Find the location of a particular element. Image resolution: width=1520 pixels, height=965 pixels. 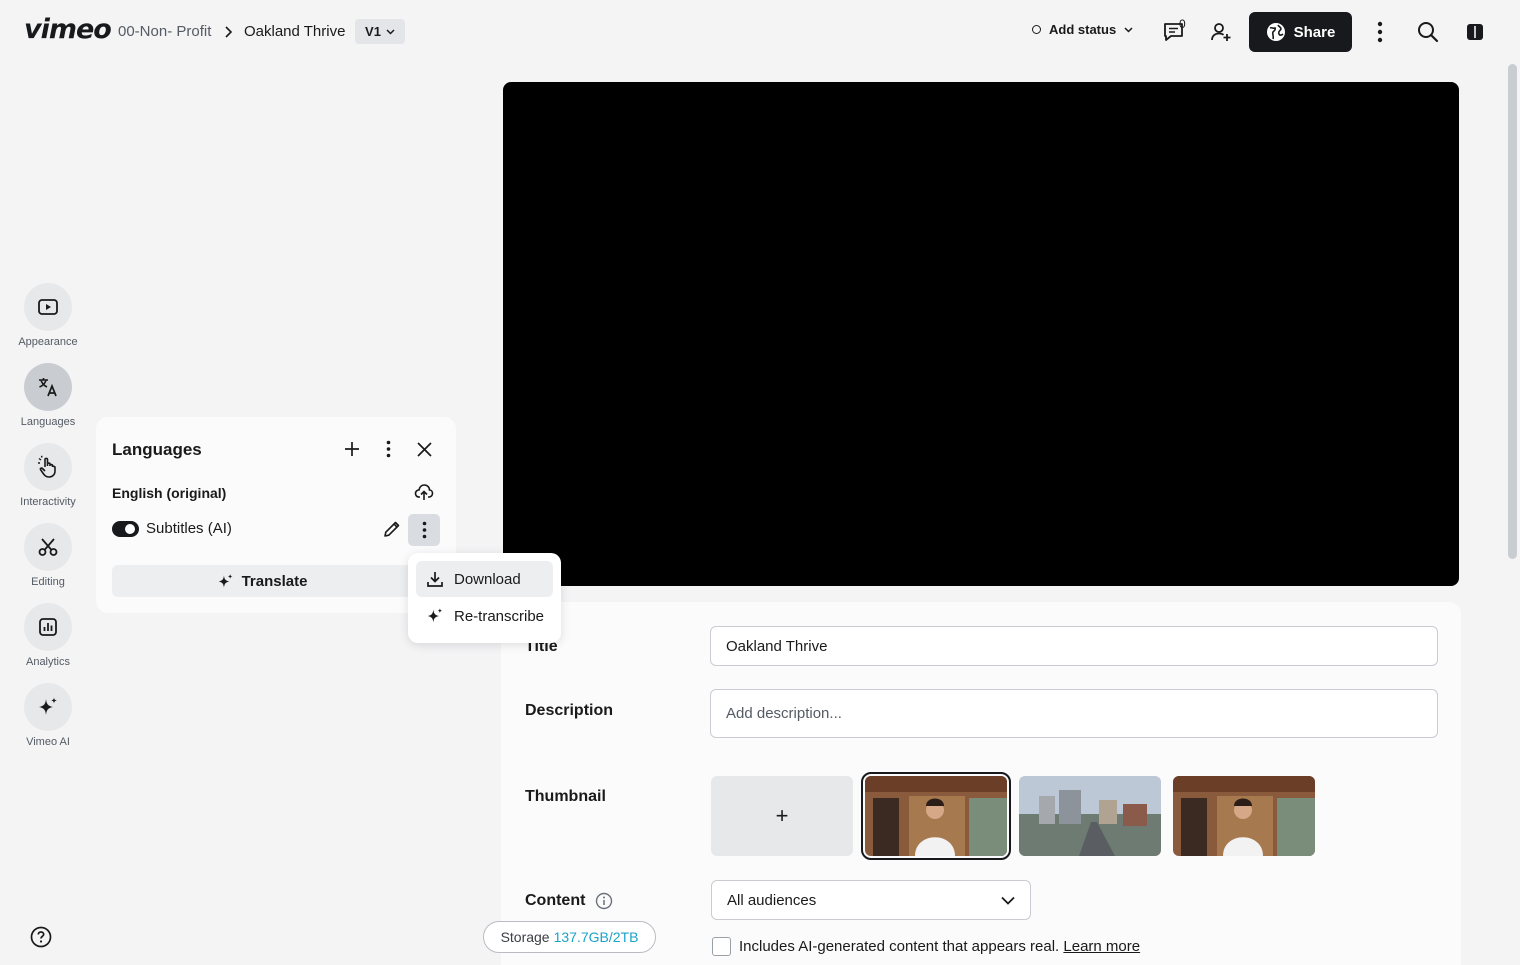

rail-button-interactivity is located at coordinates (48, 467).